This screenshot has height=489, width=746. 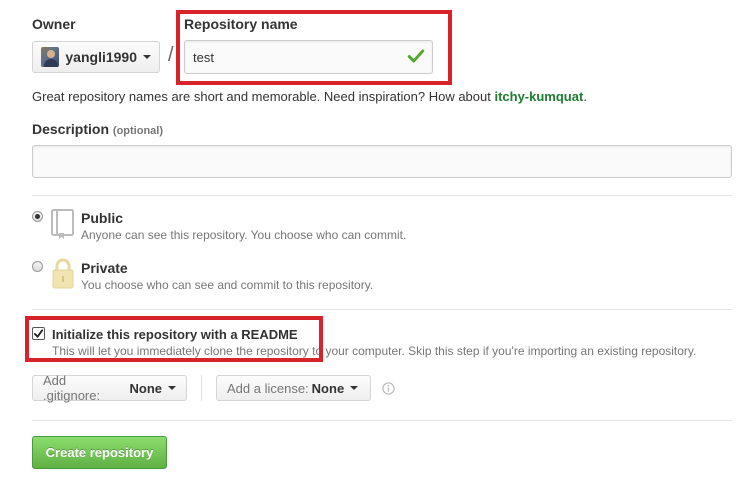 I want to click on public-radio, so click(x=37, y=216).